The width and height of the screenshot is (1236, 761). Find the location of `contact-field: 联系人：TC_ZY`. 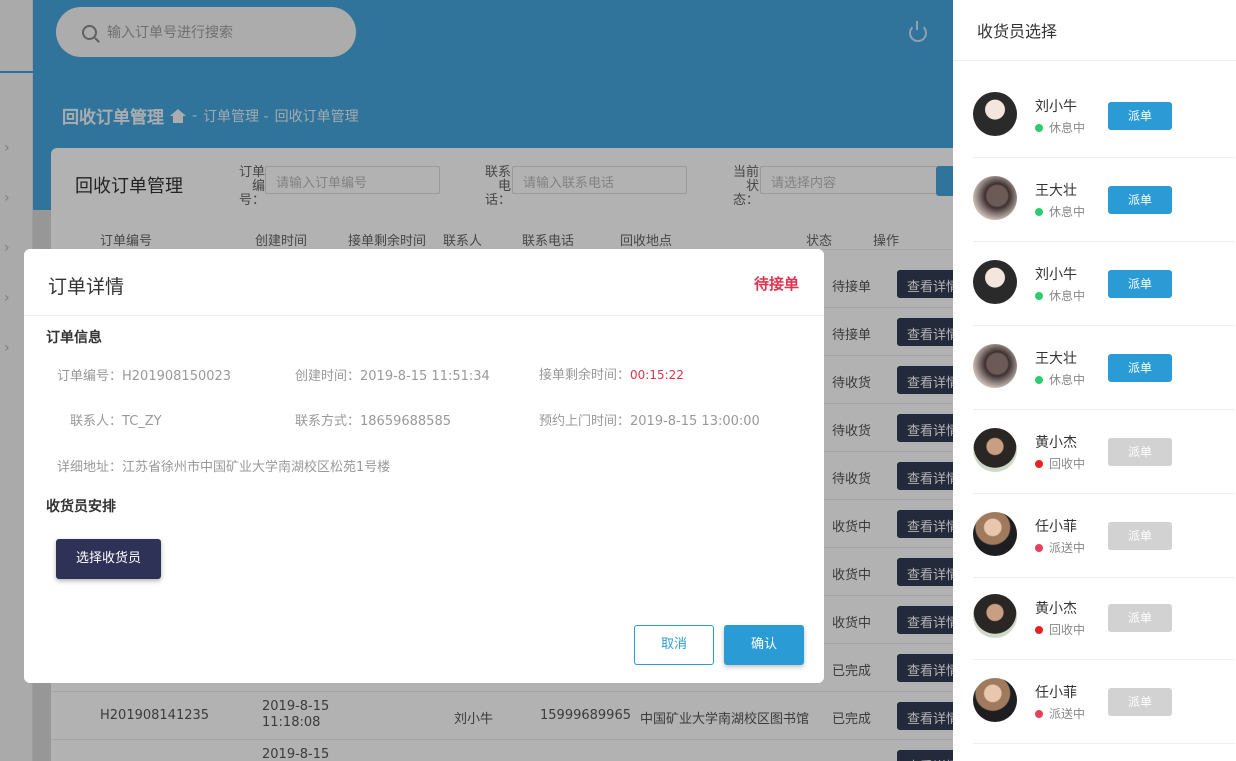

contact-field: 联系人：TC_ZY is located at coordinates (116, 419).